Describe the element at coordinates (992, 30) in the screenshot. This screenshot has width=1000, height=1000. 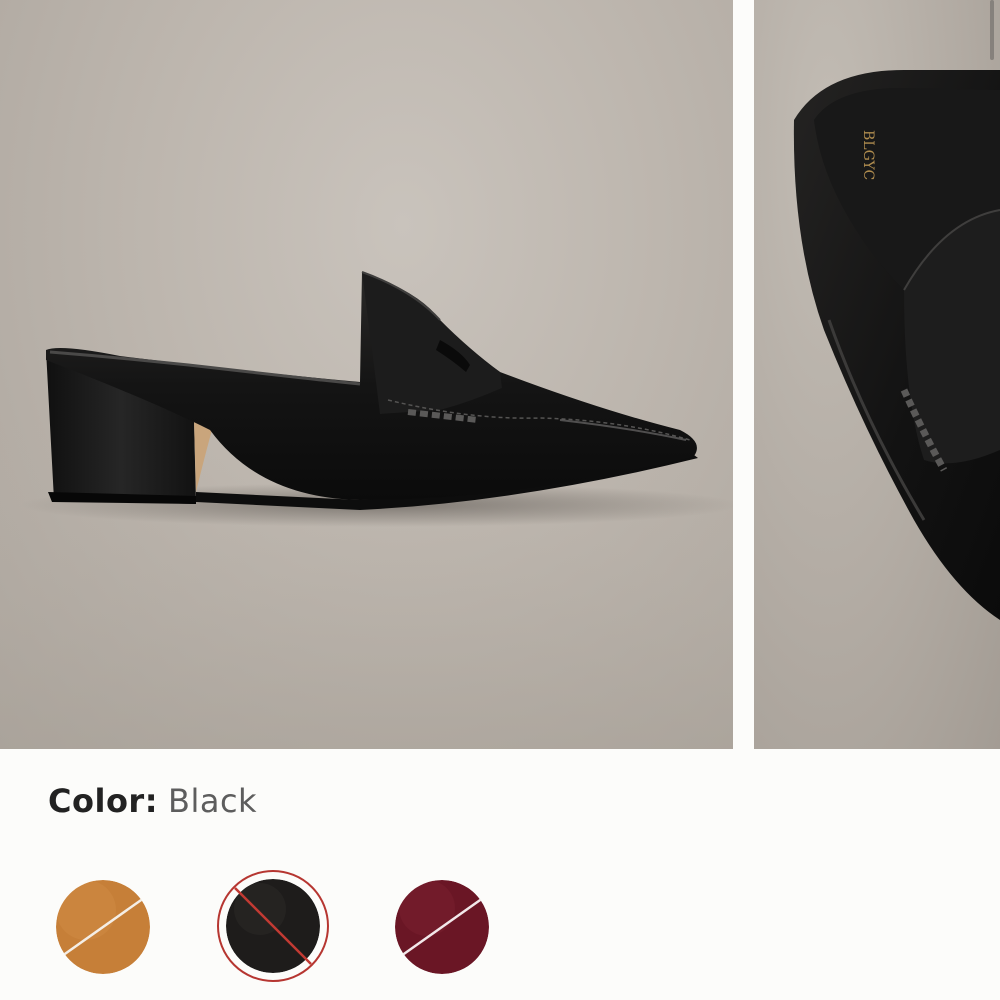
I see `carousel-scroll-indicator` at that location.